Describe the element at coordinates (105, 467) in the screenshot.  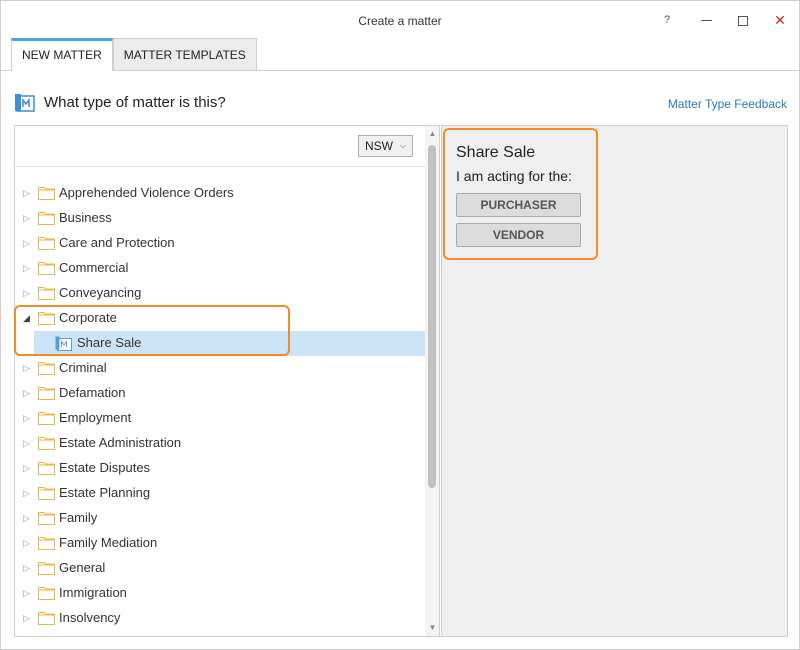
I see `tree-item-label: Estate Disputes` at that location.